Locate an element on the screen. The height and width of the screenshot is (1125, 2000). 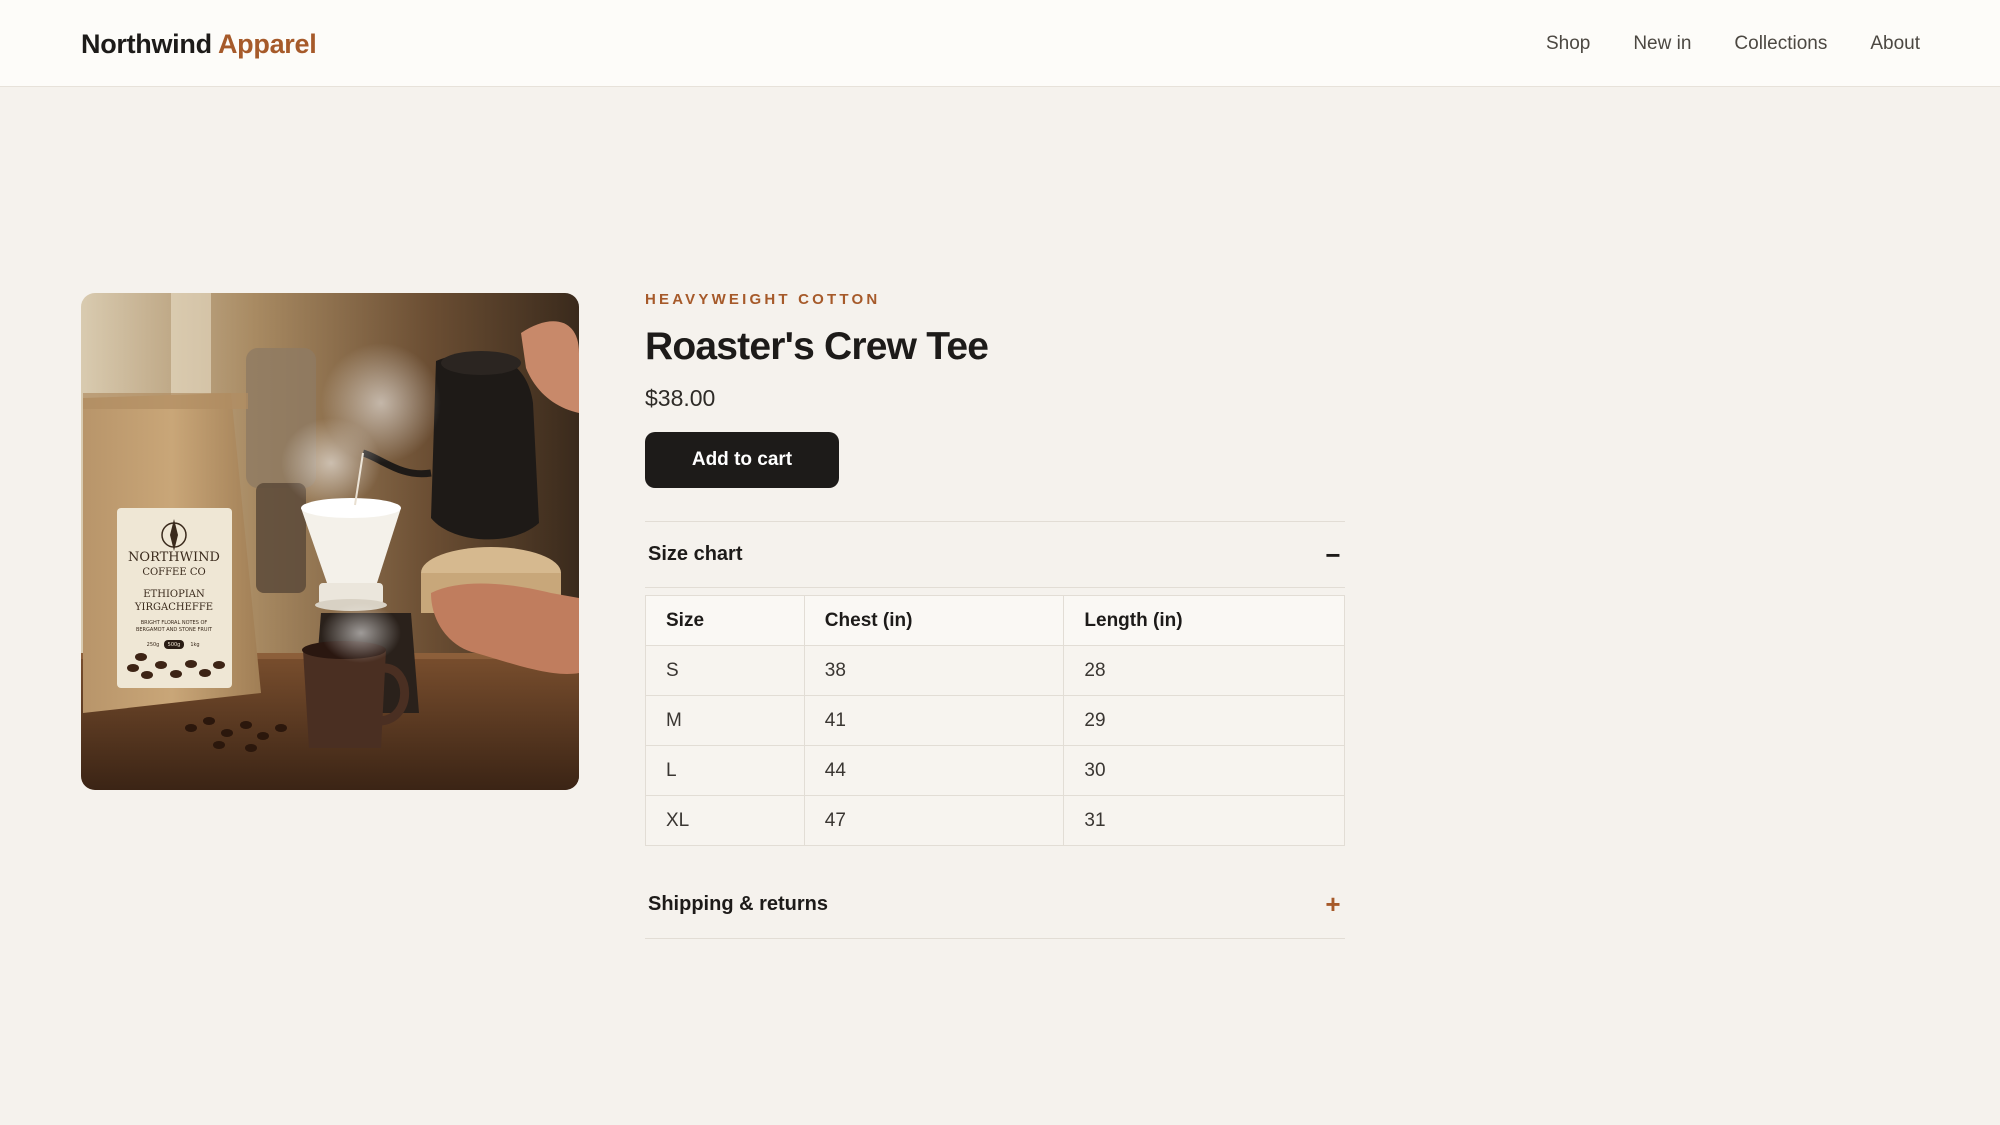
table-row: L 44 30 is located at coordinates (995, 770).